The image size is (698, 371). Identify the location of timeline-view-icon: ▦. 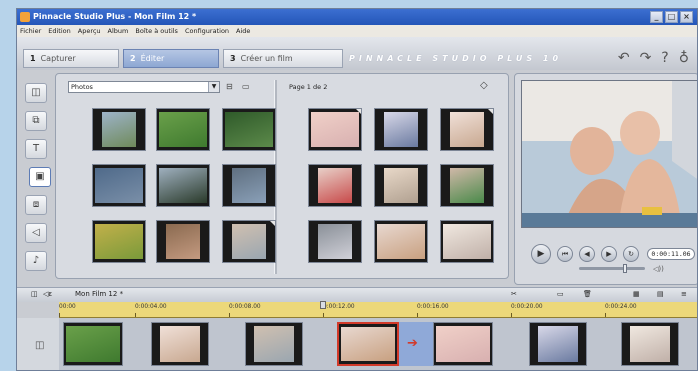
(636, 294).